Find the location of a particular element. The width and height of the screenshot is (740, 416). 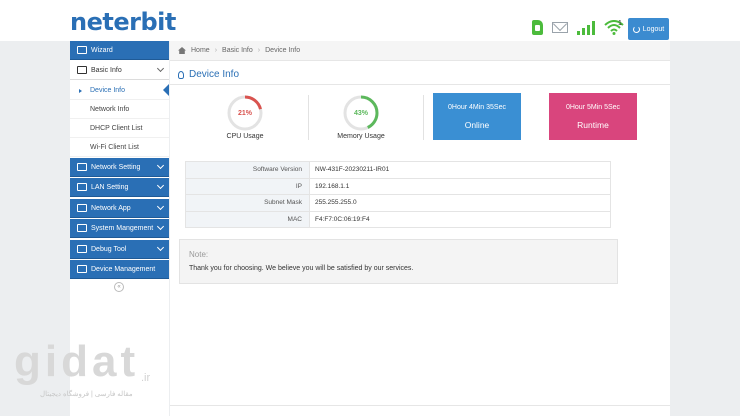

list-icon is located at coordinates (82, 70).